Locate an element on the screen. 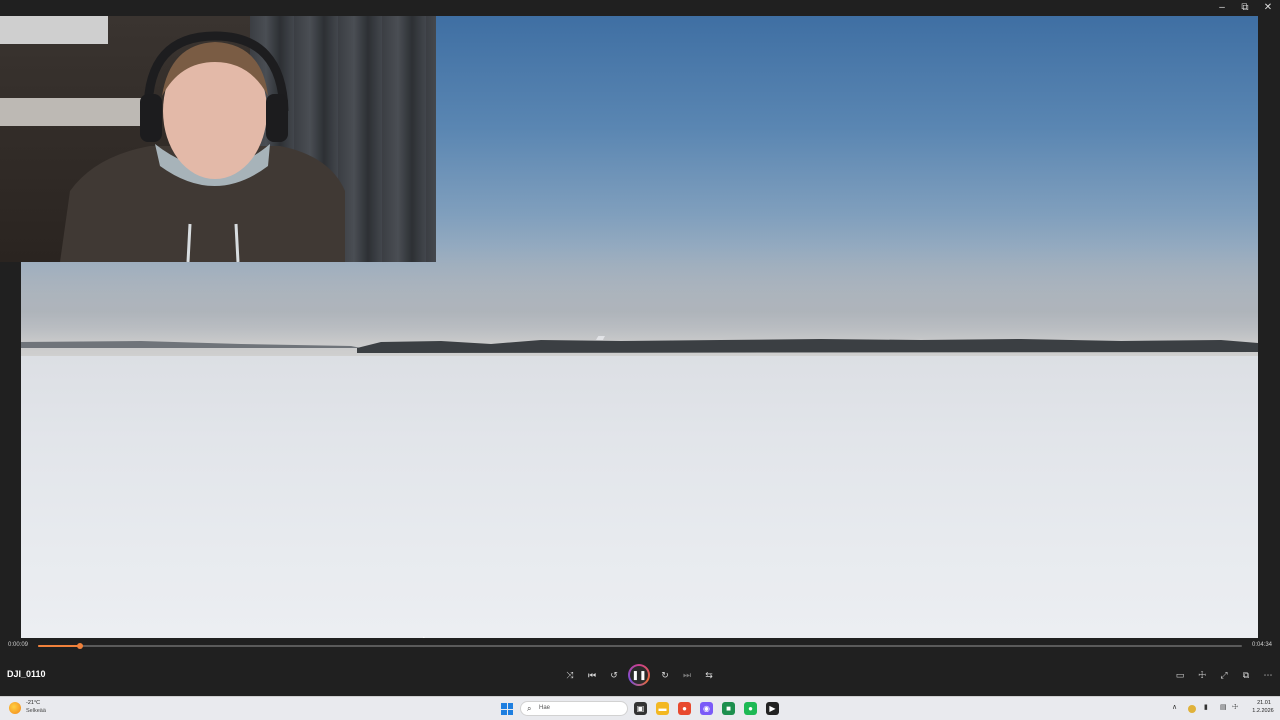  weather-sun-icon is located at coordinates (15, 708).